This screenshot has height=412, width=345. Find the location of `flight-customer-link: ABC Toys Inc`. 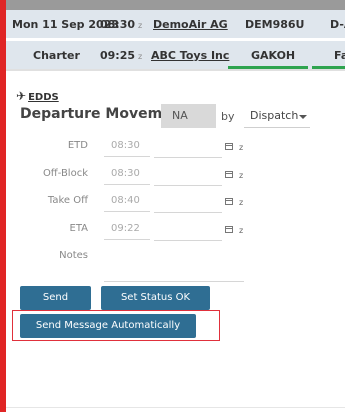

flight-customer-link: ABC Toys Inc is located at coordinates (190, 55).